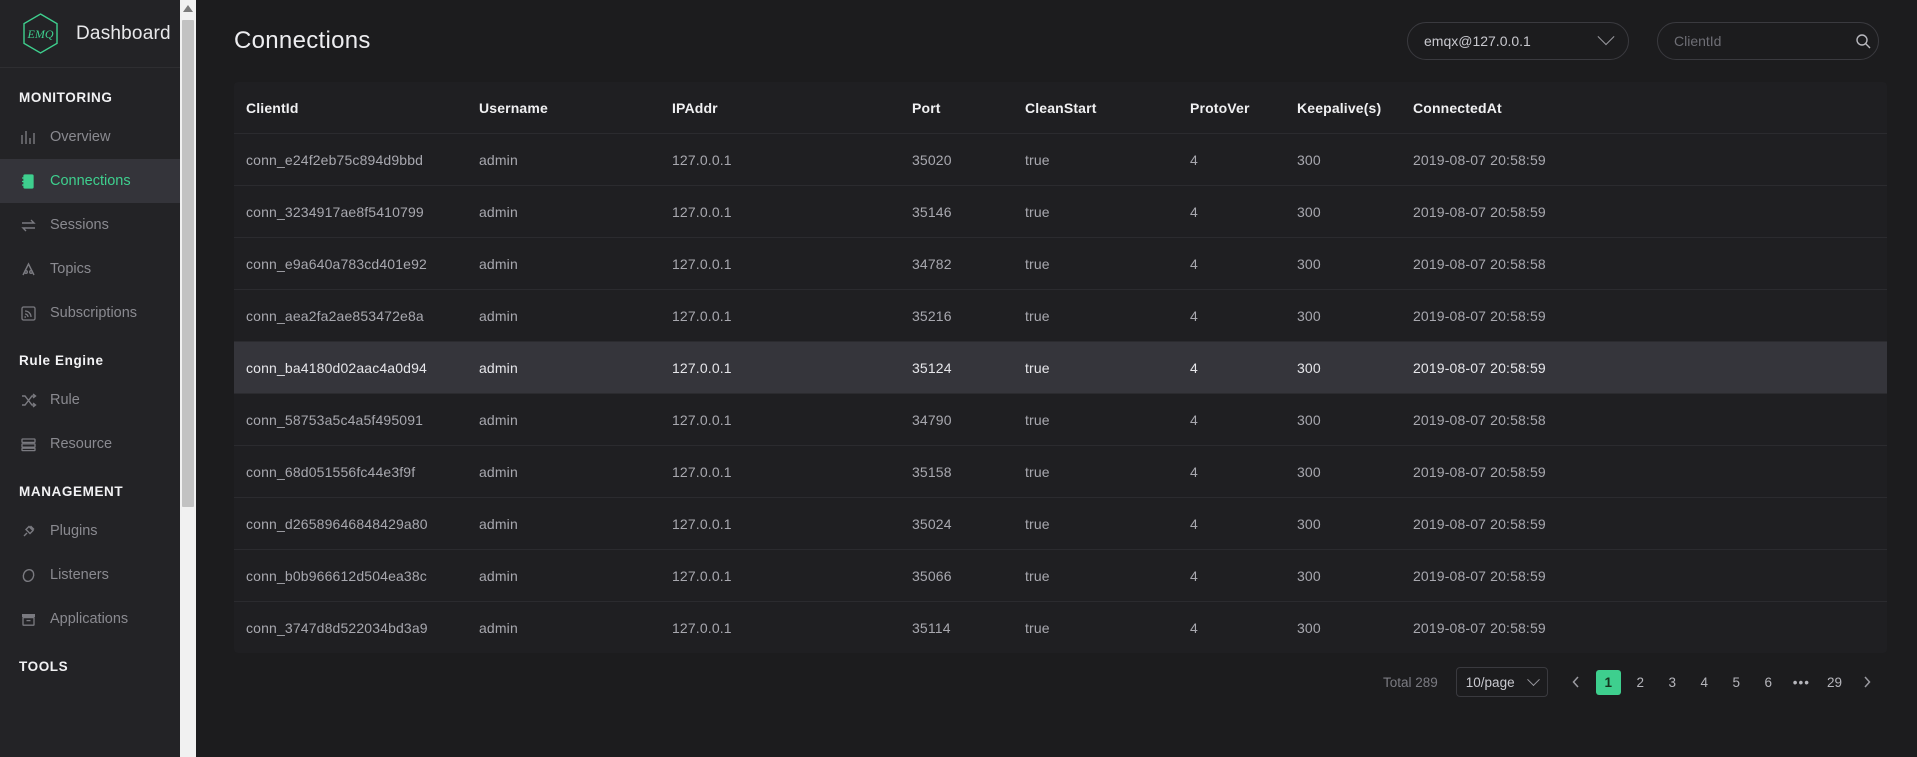 This screenshot has width=1917, height=757. I want to click on sidebar-item-topics: Topics, so click(98, 269).